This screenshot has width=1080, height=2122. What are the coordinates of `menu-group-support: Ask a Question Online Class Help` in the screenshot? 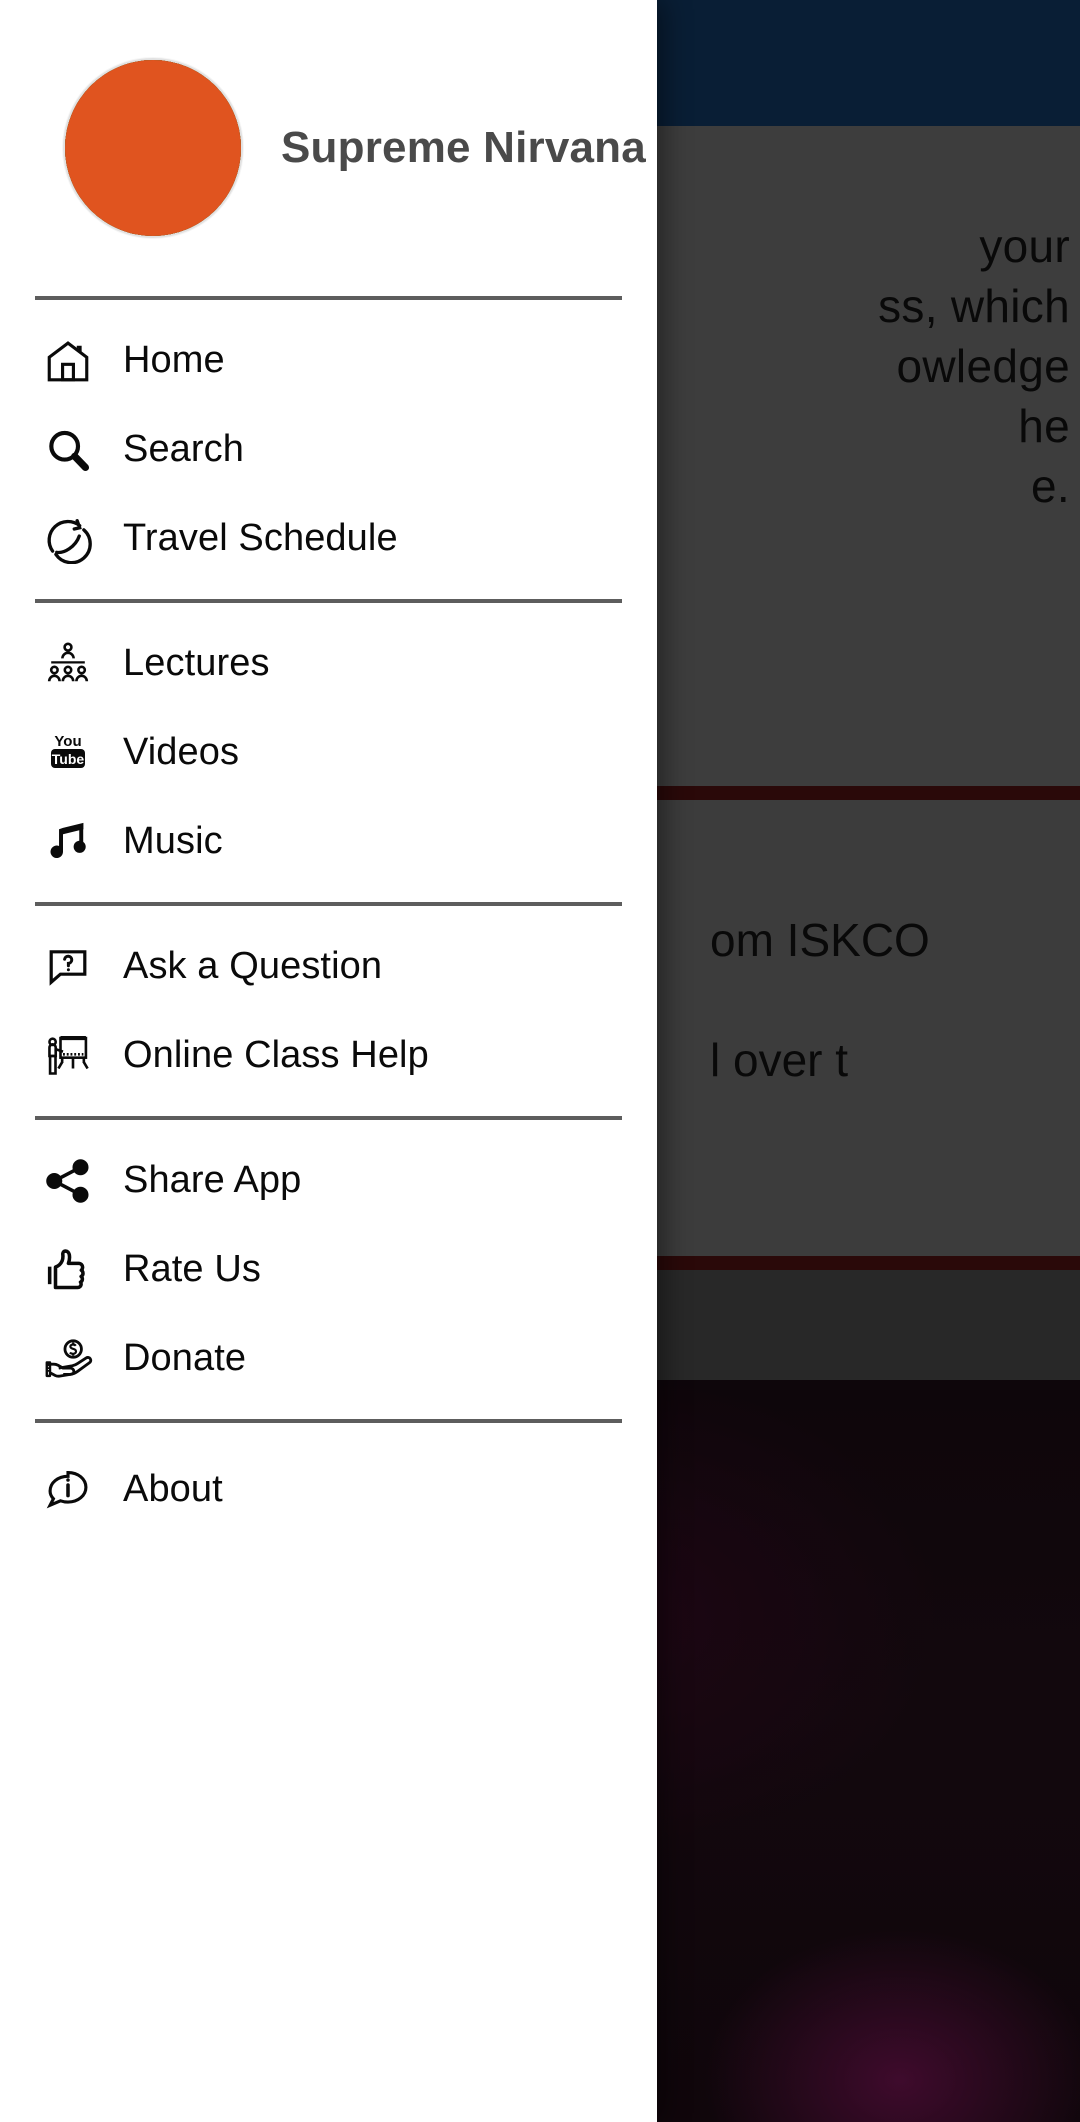 It's located at (328, 1011).